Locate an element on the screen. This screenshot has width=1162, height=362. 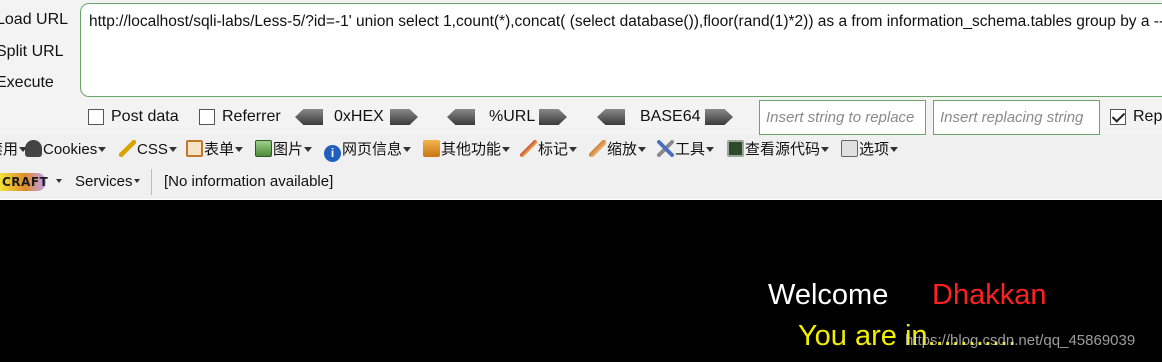
toolbar-options-menu: 选项 is located at coordinates (870, 150).